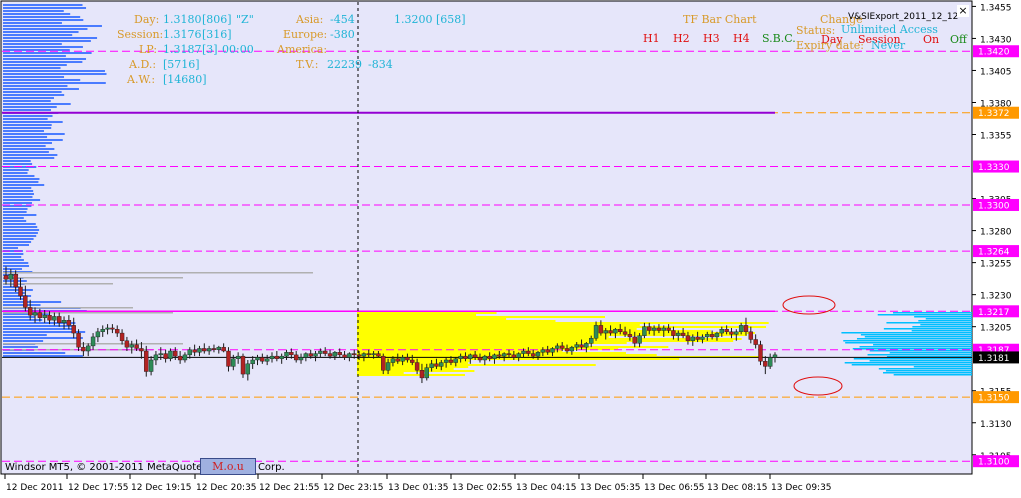 The image size is (1021, 498). I want to click on x-tick-label: 12 Dec 19:15, so click(161, 488).